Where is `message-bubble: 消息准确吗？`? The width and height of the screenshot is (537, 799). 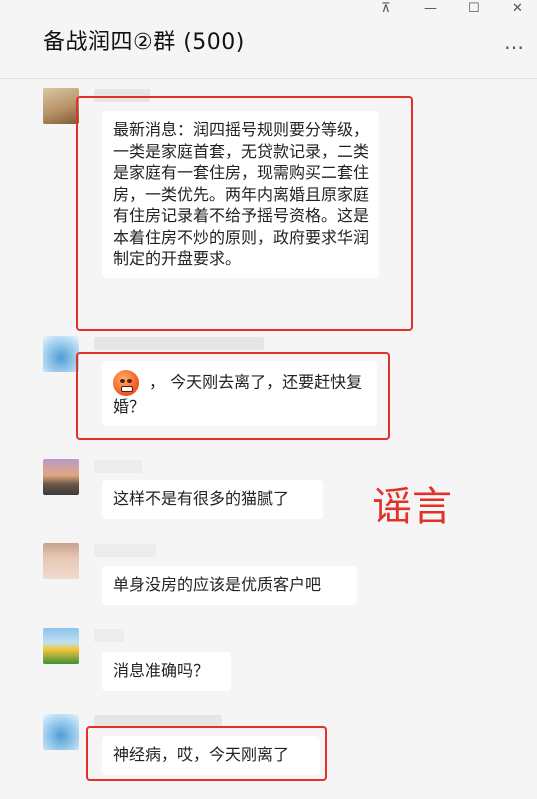 message-bubble: 消息准确吗？ is located at coordinates (166, 671).